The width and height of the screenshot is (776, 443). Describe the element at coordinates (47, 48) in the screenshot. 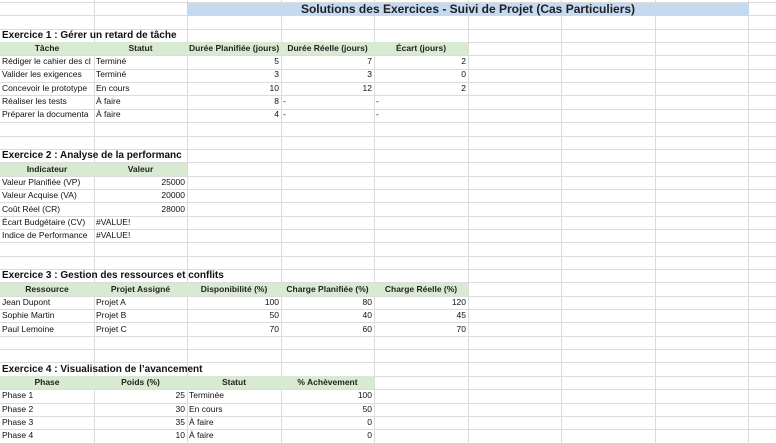

I see `header-tache: Tâche` at that location.